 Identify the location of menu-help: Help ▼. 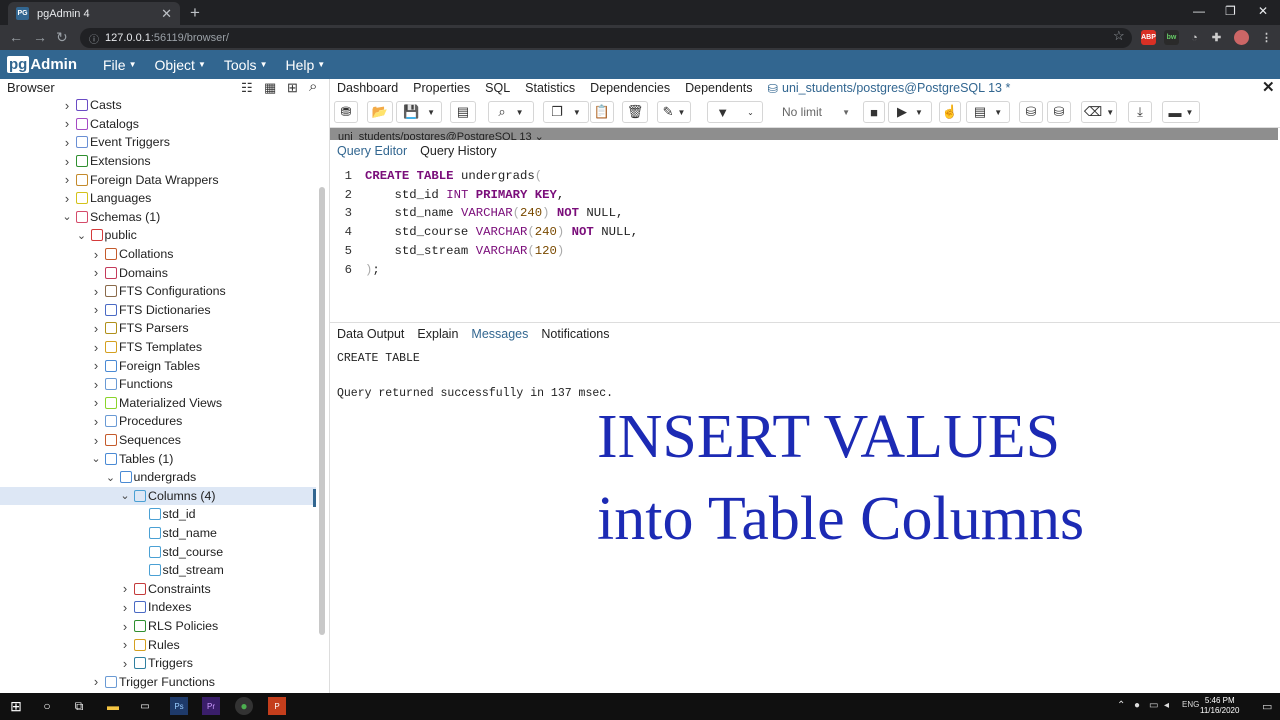
(305, 65).